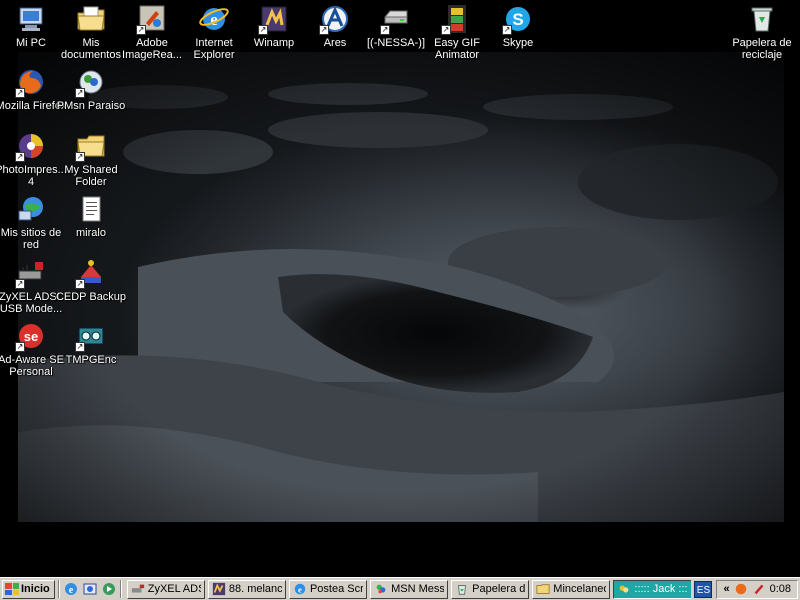 The image size is (800, 600). Describe the element at coordinates (218, 589) in the screenshot. I see `winamp-task-icon` at that location.